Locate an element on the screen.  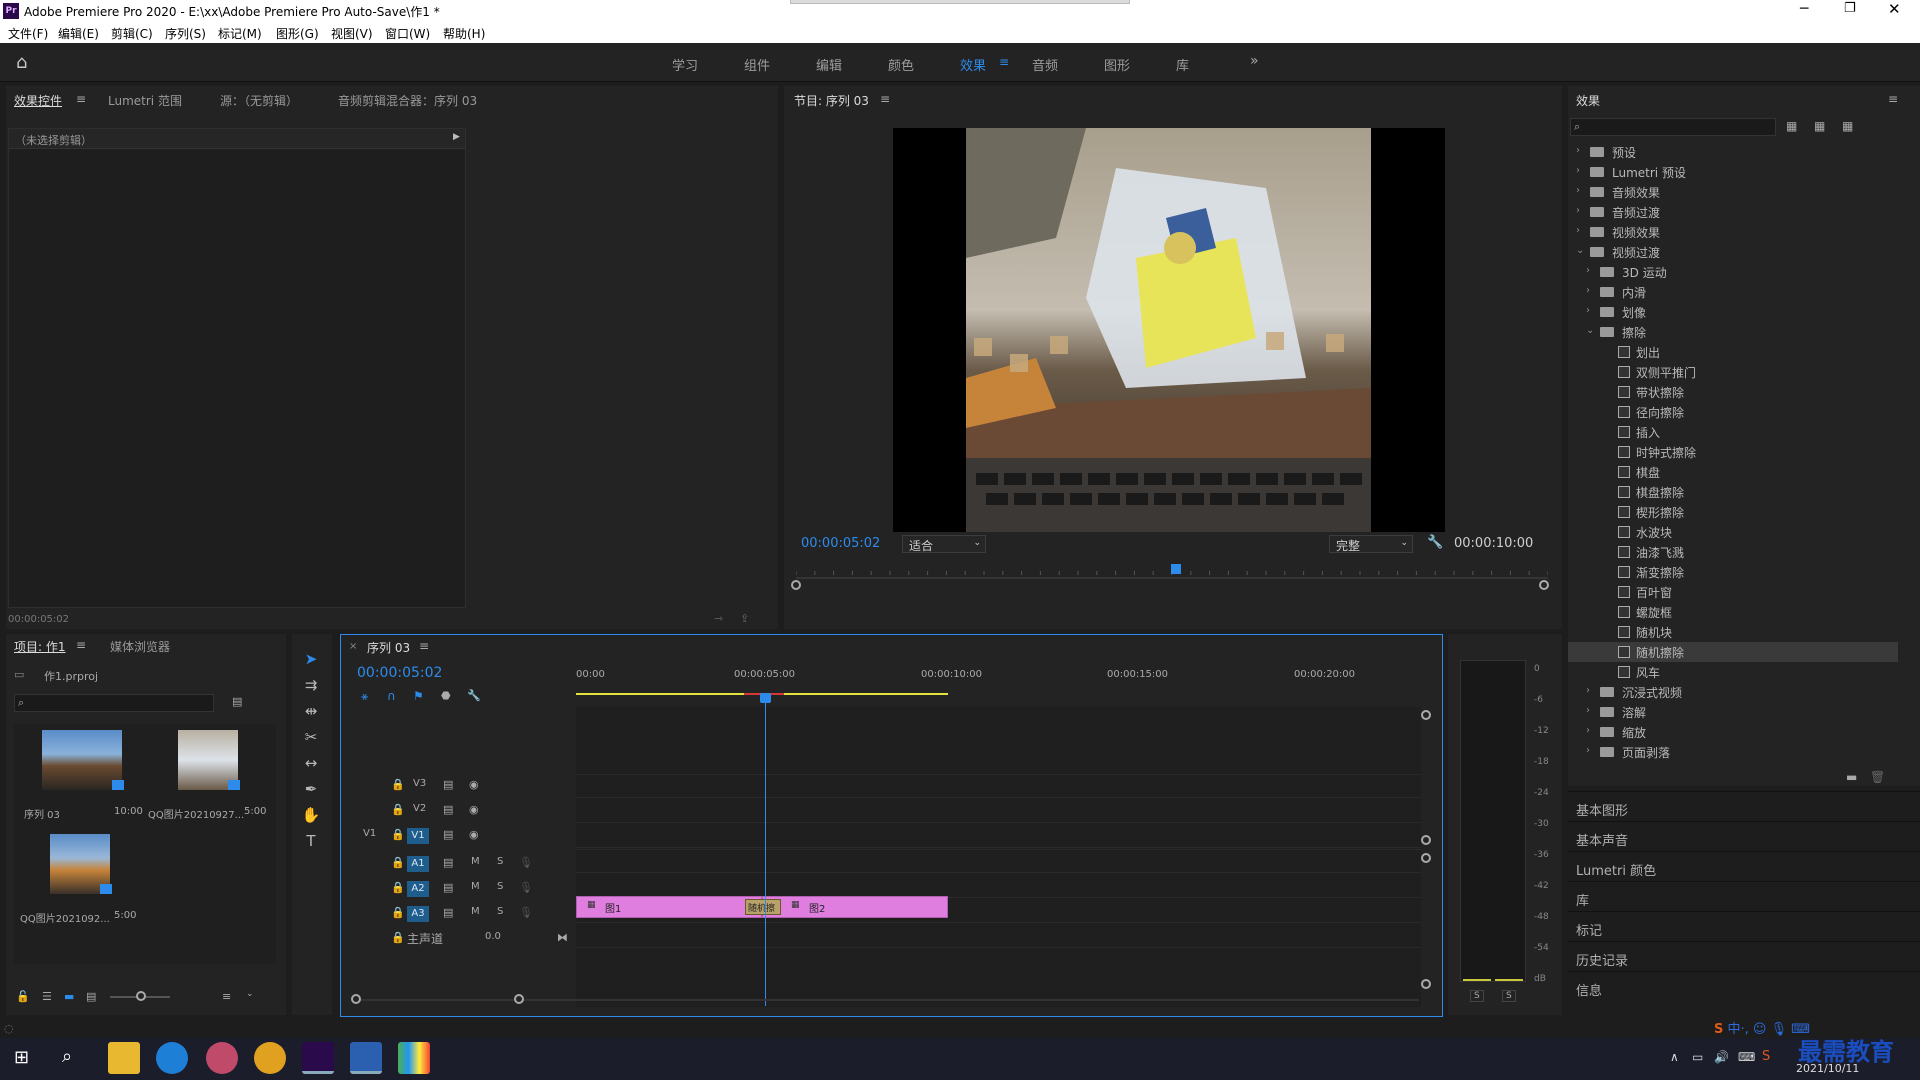
playhead-handle is located at coordinates (765, 698).